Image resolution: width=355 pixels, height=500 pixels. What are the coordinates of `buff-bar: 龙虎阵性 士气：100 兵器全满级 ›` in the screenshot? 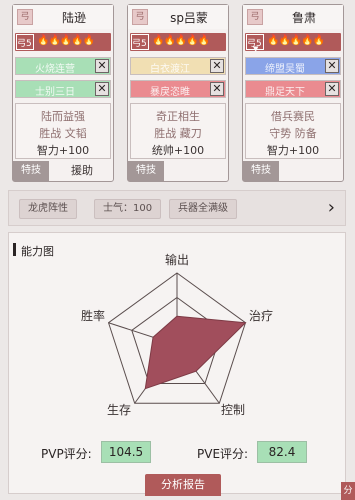 It's located at (177, 208).